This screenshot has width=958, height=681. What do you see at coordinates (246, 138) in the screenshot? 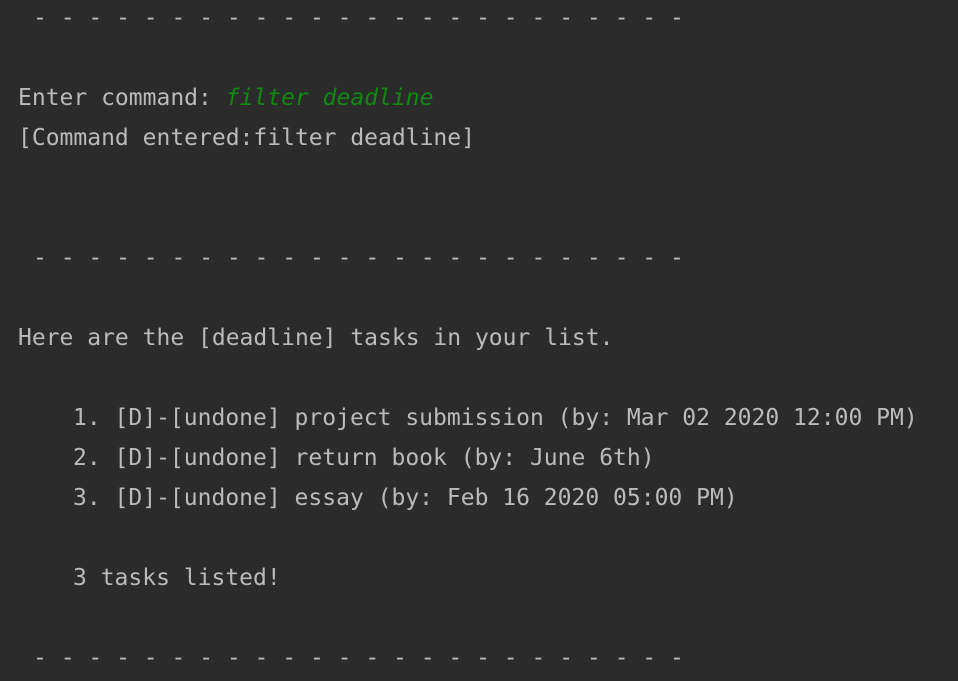
I see `command-echo: [Command entered:filter deadline]` at bounding box center [246, 138].